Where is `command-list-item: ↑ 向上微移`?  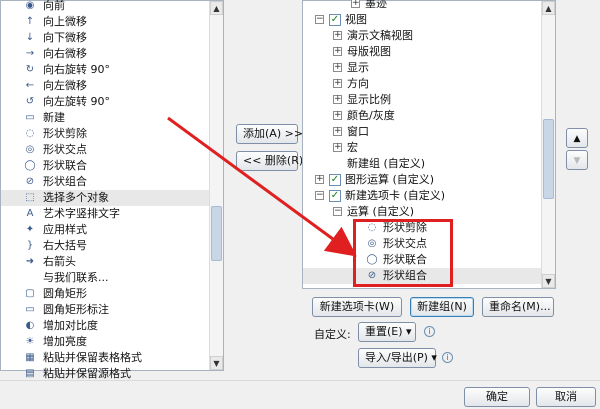 command-list-item: ↑ 向上微移 is located at coordinates (105, 22).